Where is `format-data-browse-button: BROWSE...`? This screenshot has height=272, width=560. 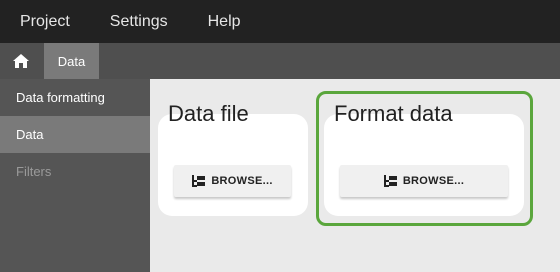
format-data-browse-button: BROWSE... is located at coordinates (424, 181).